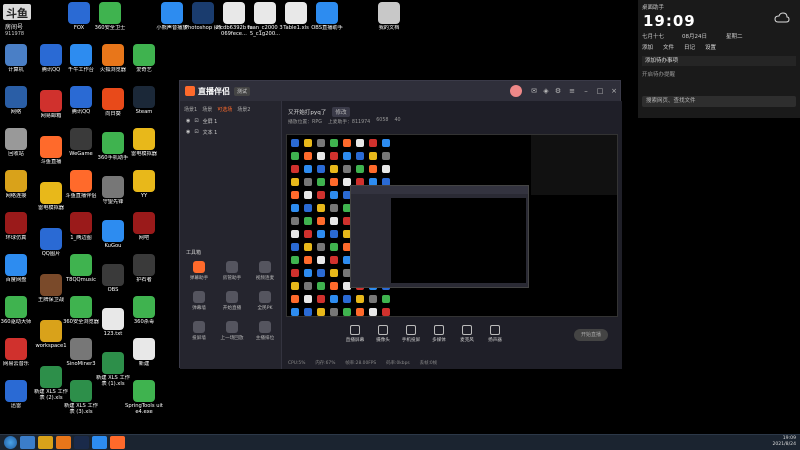 The height and width of the screenshot is (450, 800). I want to click on desktop-icon: 网易云音乐, so click(17, 358).